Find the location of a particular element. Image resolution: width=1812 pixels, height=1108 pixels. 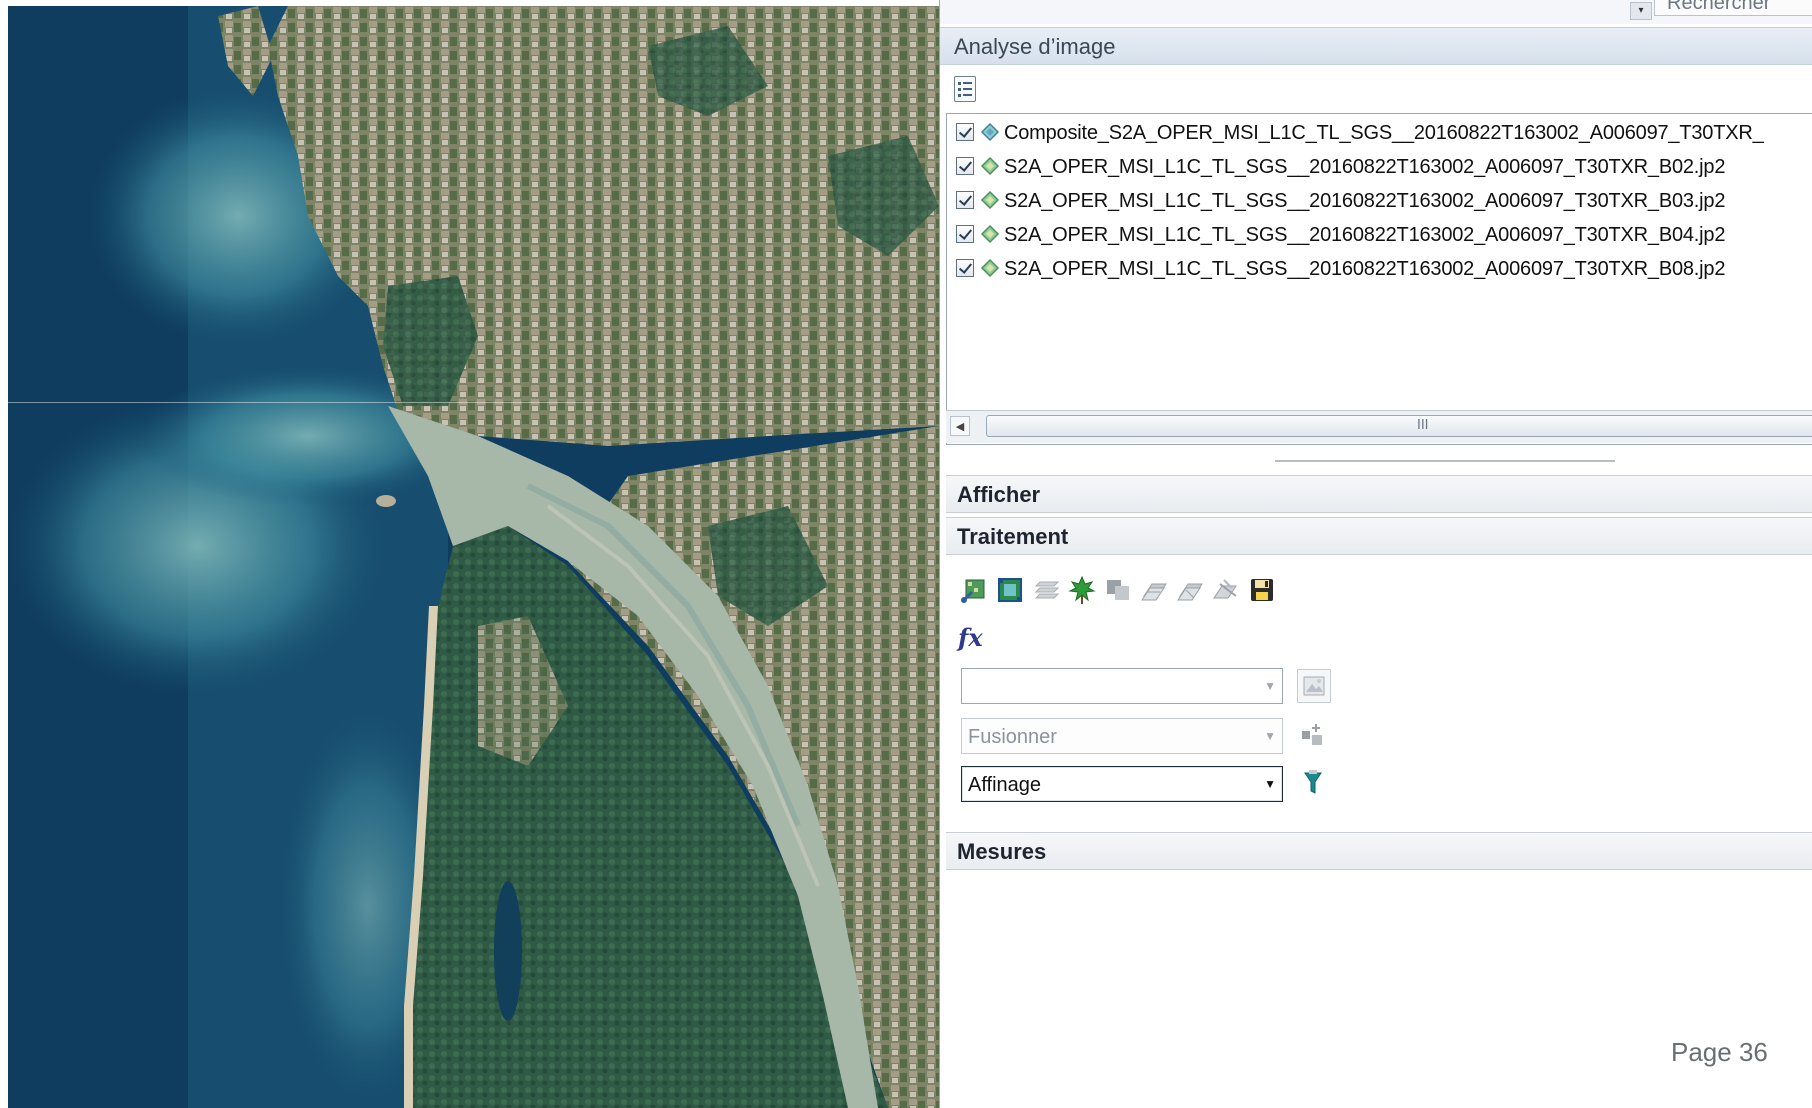

raster-function-combo: ▼ is located at coordinates (1122, 686).